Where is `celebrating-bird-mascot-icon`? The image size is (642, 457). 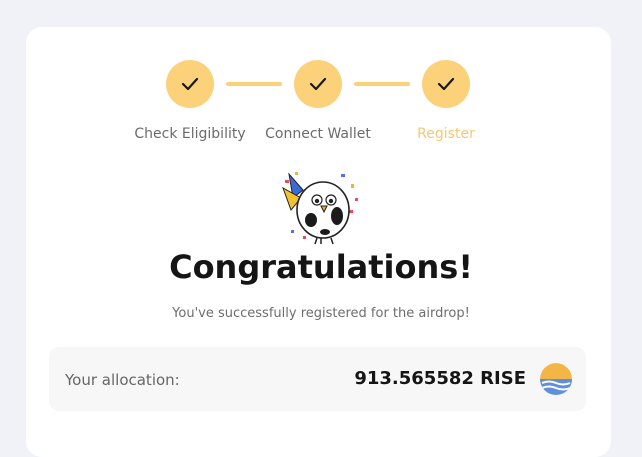
celebrating-bird-mascot-icon is located at coordinates (320, 208).